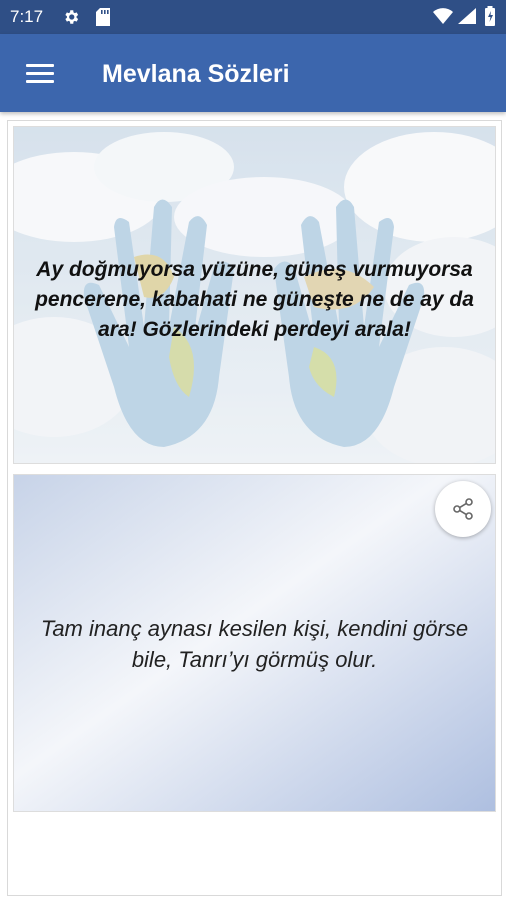  What do you see at coordinates (443, 18) in the screenshot?
I see `wifi-icon` at bounding box center [443, 18].